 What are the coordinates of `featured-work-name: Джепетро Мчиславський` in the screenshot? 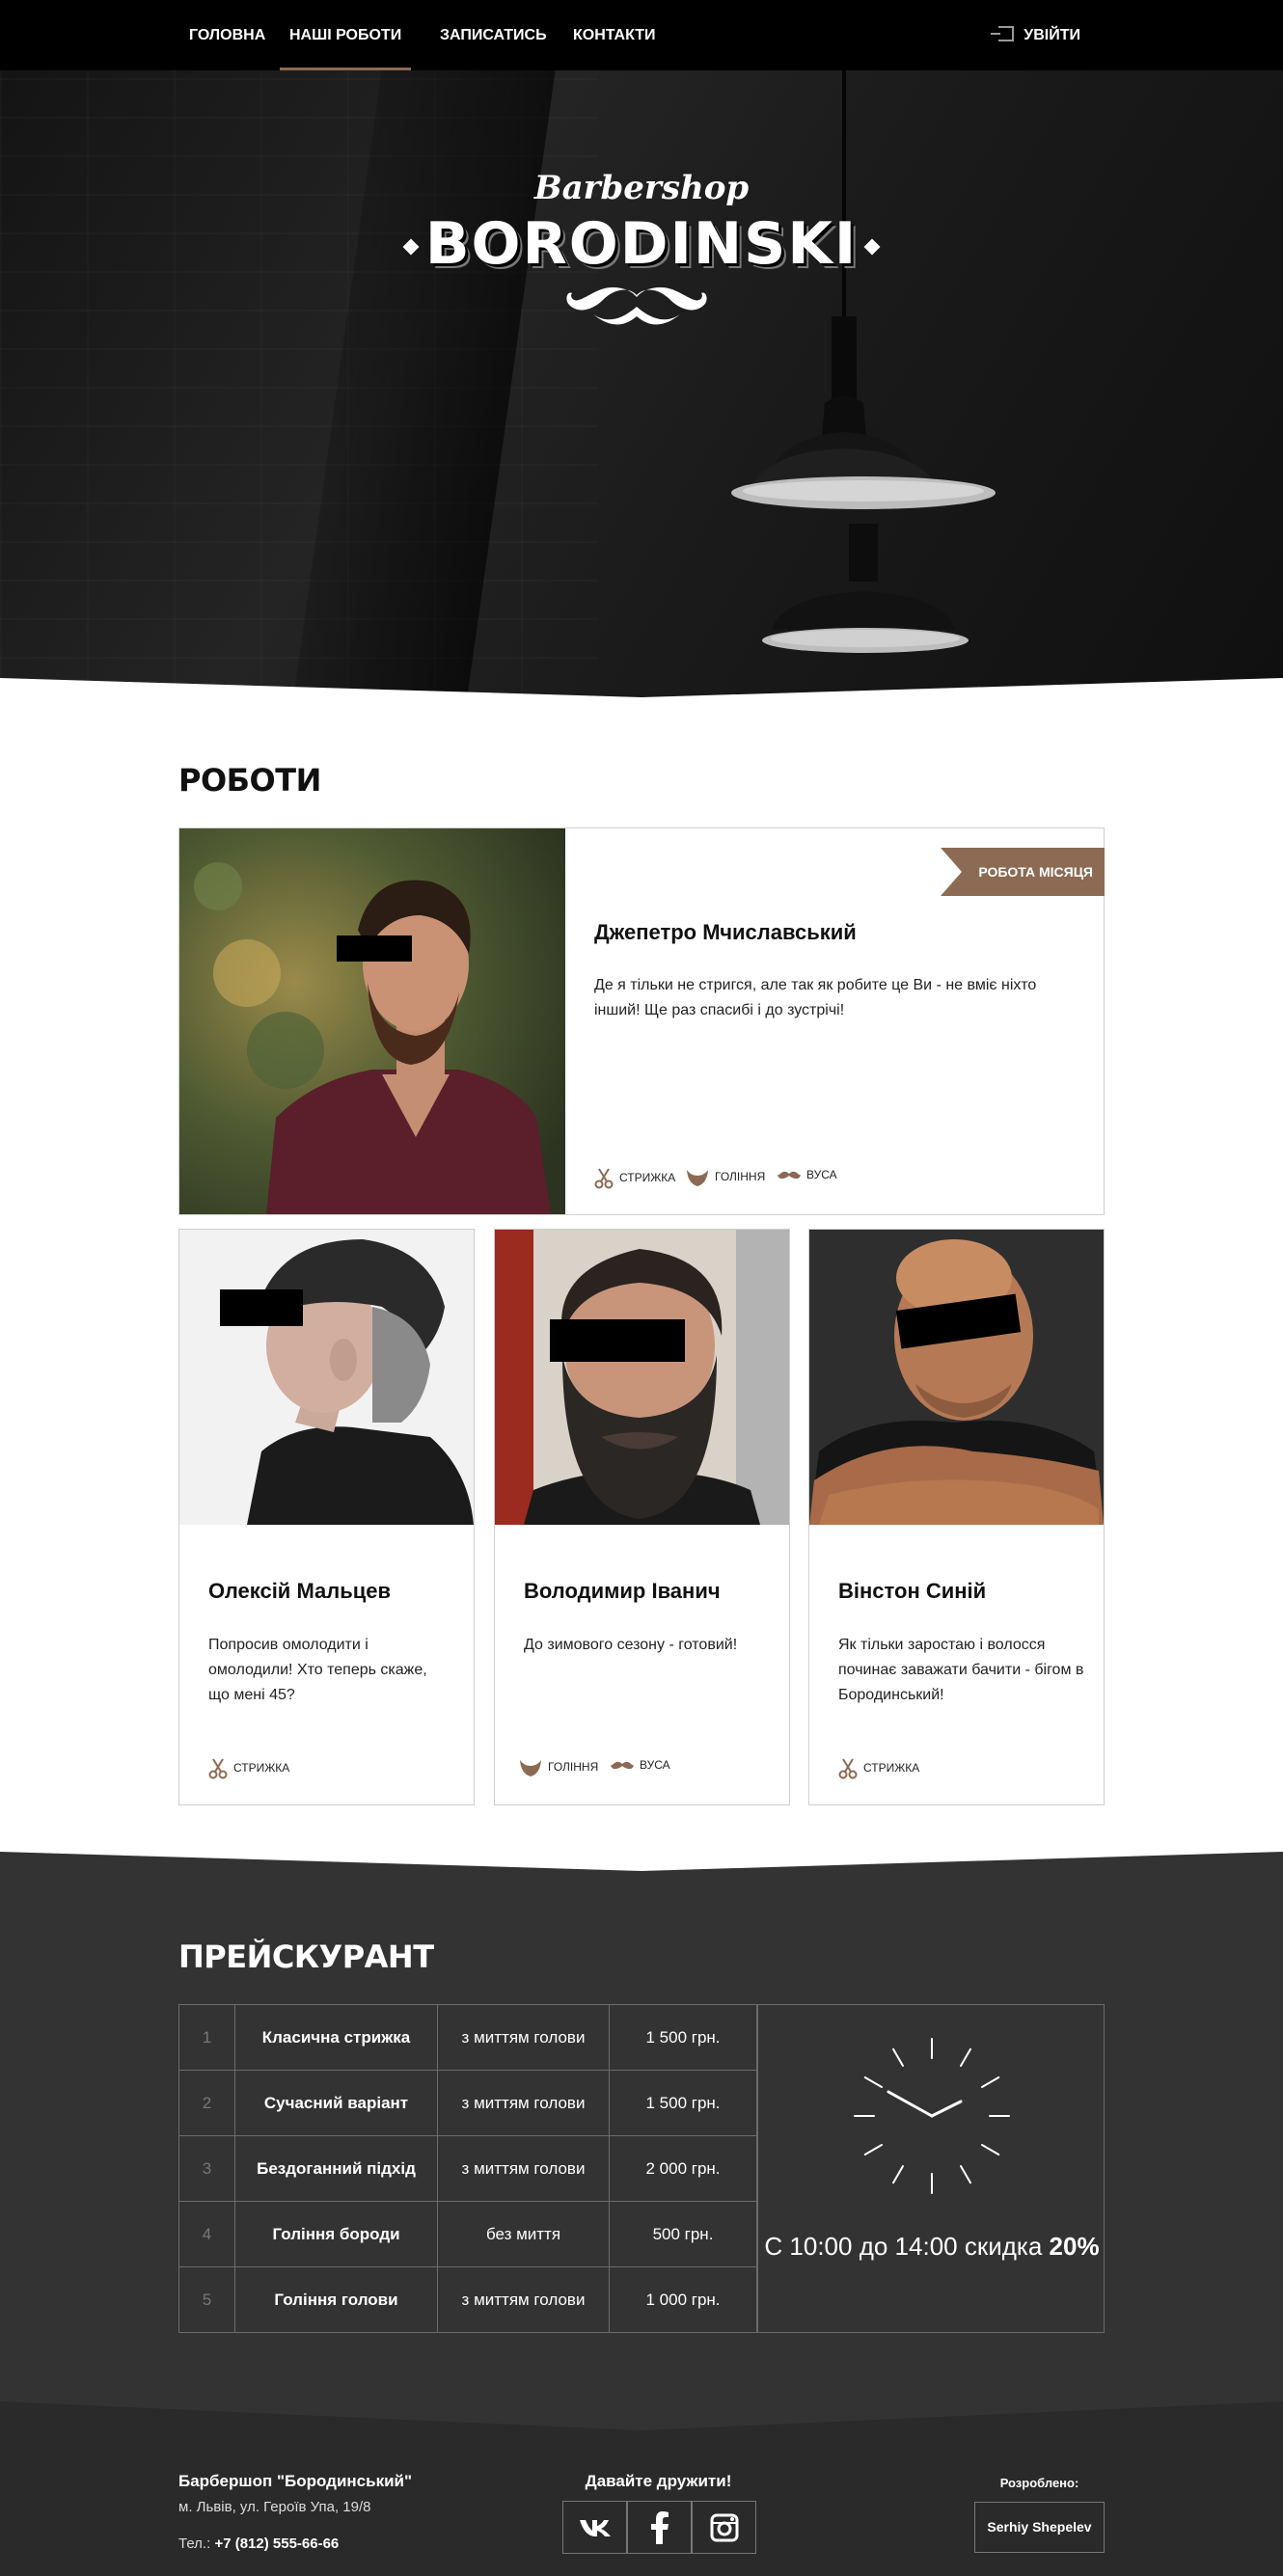 It's located at (725, 932).